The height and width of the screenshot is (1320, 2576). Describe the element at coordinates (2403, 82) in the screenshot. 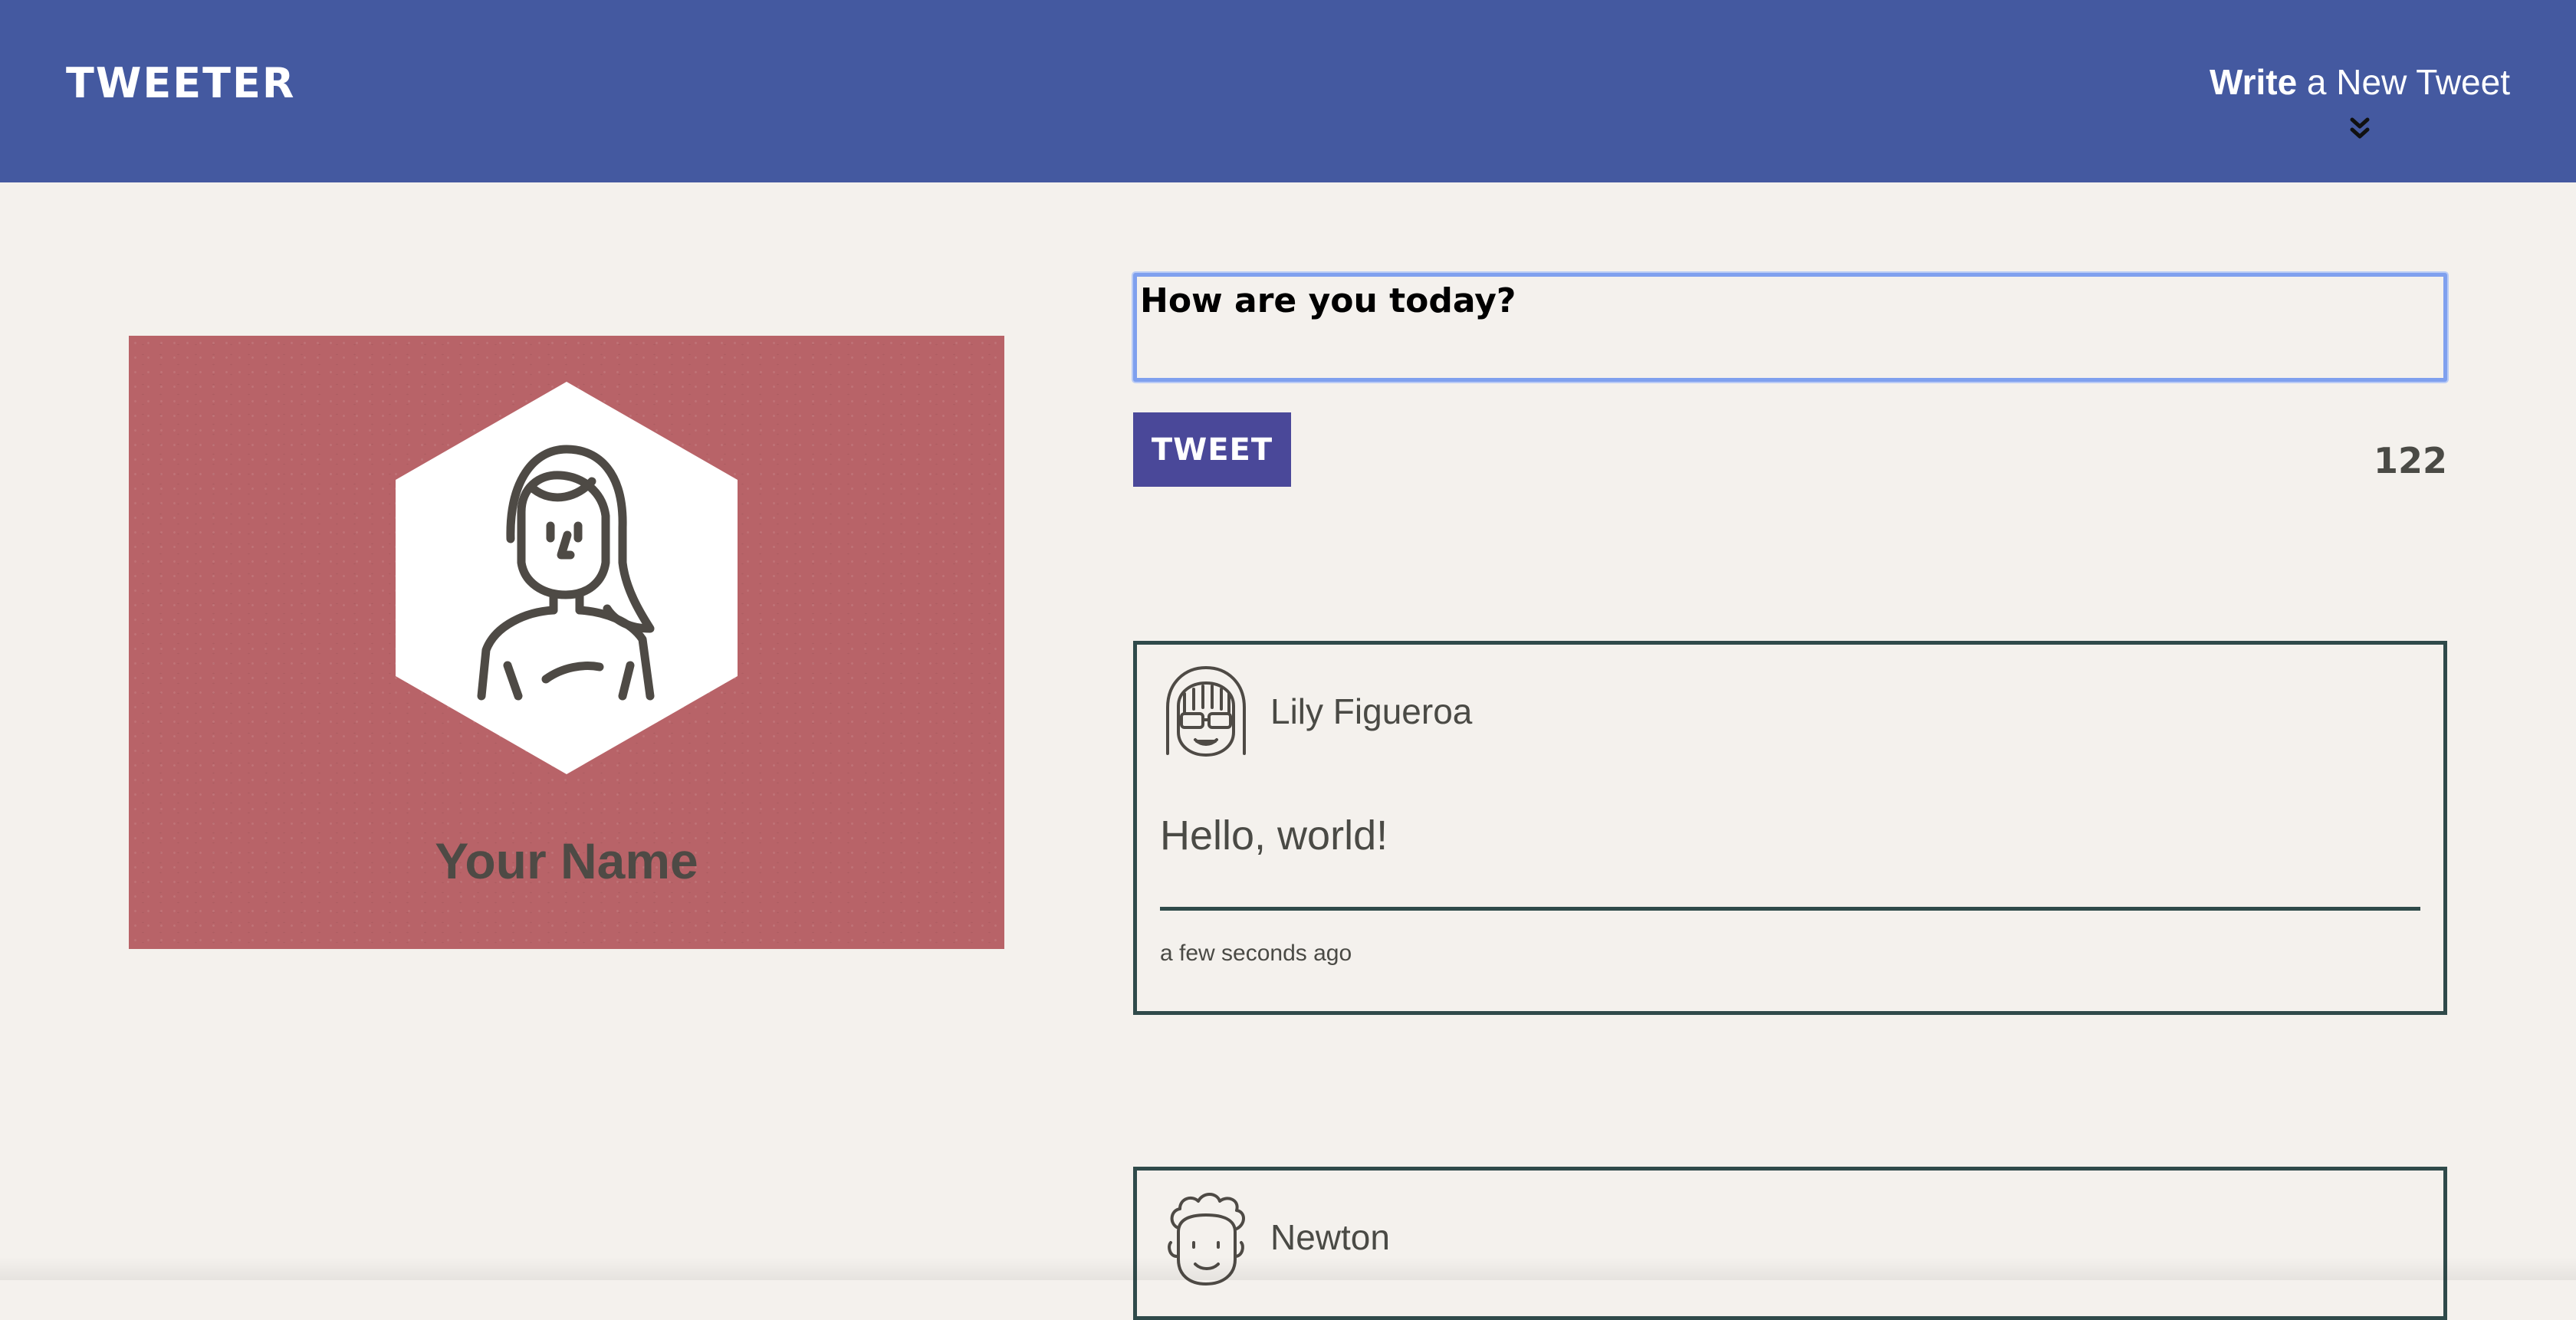

I see `compose-toggle-rest: a New Tweet` at that location.